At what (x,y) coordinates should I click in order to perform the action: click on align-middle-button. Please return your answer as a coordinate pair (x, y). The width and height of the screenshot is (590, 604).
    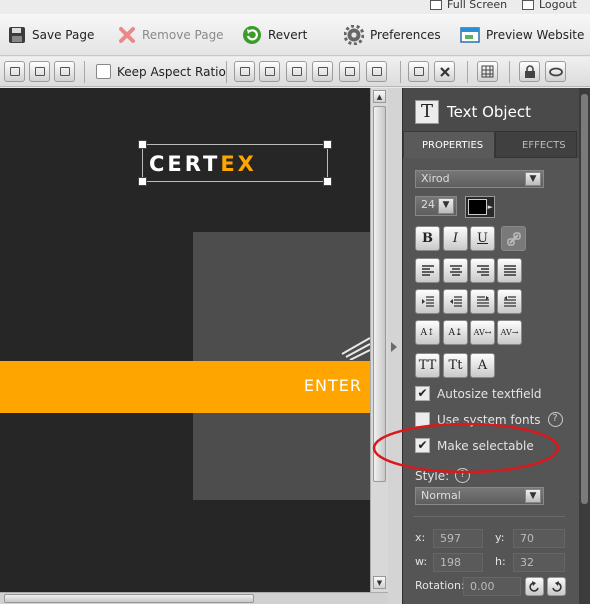
    Looking at the image, I should click on (269, 71).